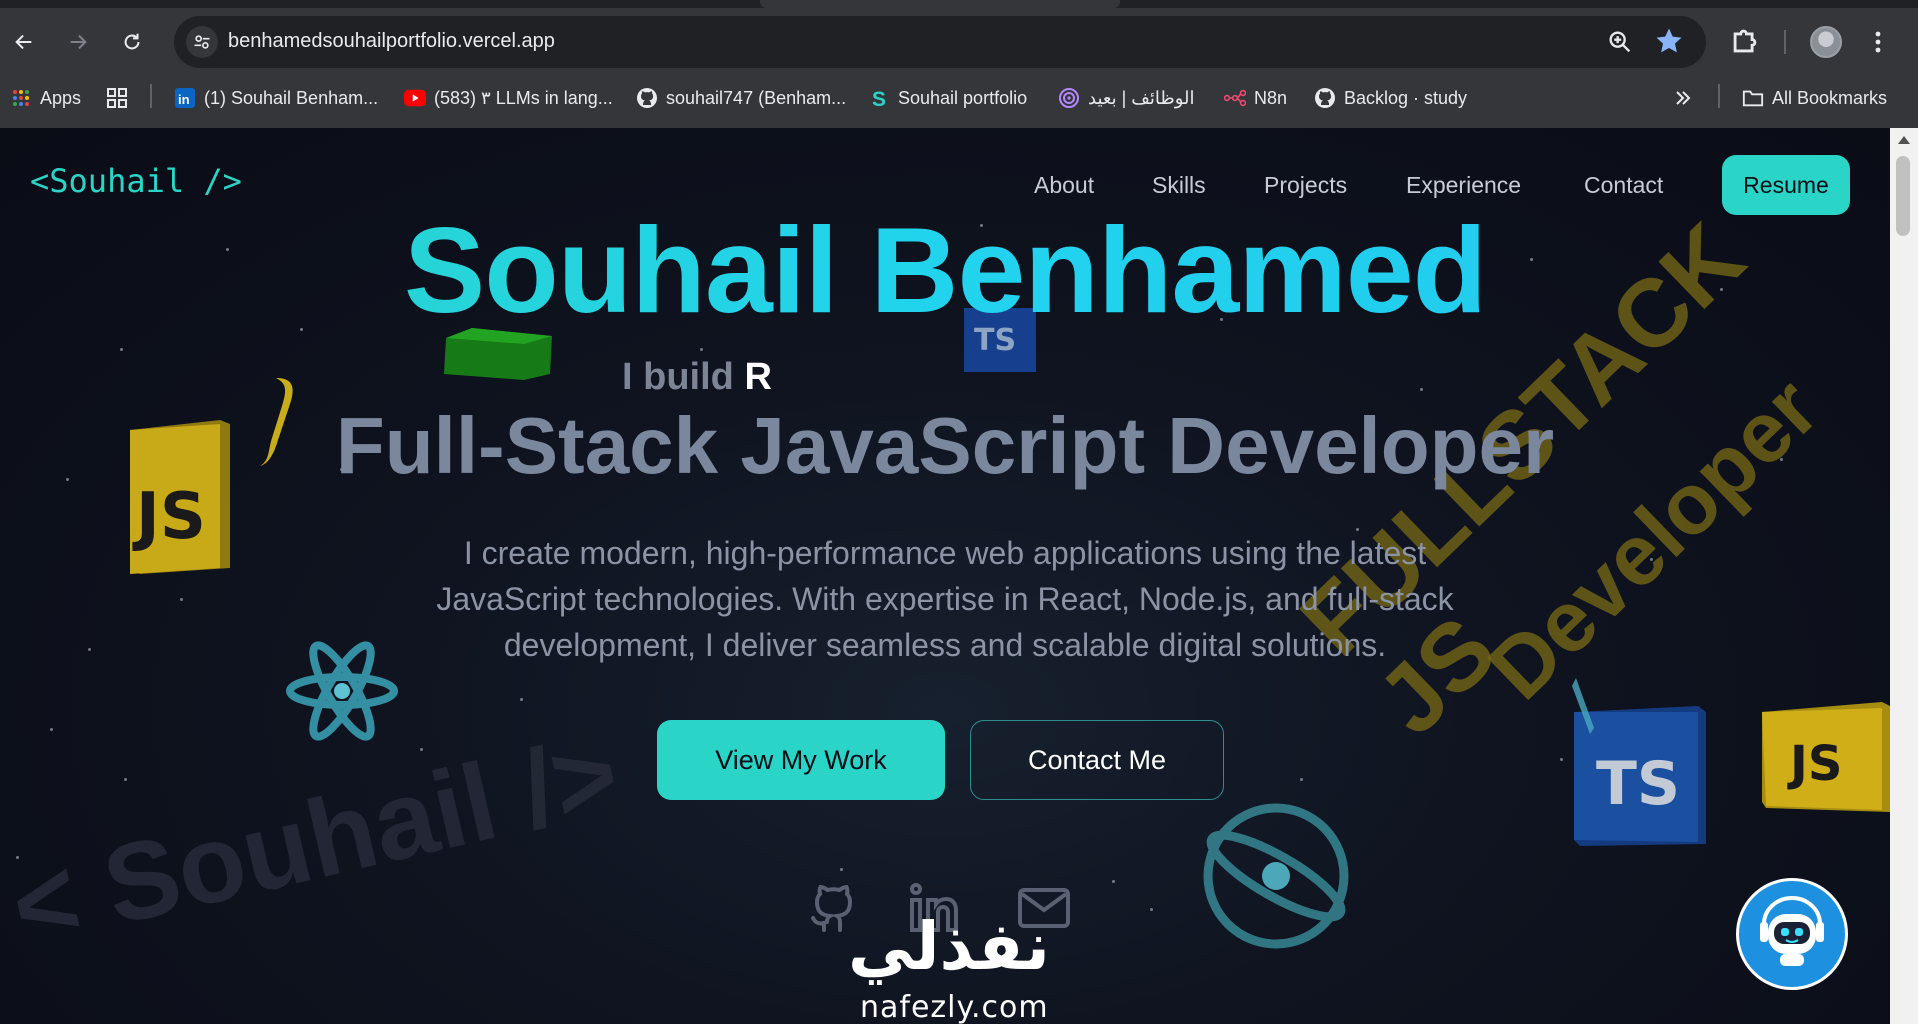 The width and height of the screenshot is (1918, 1024). I want to click on site-info-icon, so click(202, 42).